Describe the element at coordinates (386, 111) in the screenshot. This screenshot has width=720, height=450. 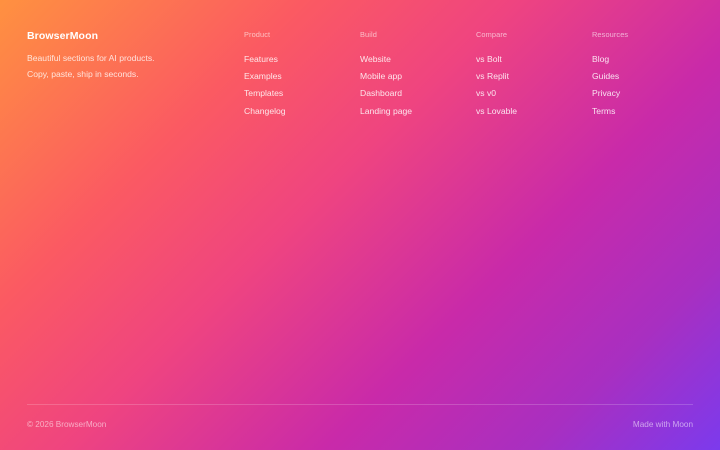
I see `footer-link-landing-page: Landing page` at that location.